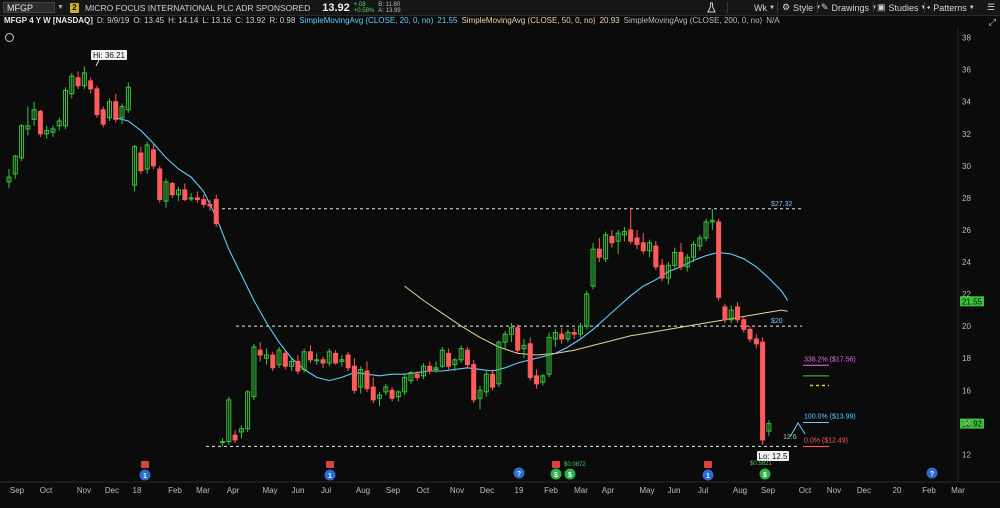  Describe the element at coordinates (966, 70) in the screenshot. I see `y-tick-label: 36` at that location.